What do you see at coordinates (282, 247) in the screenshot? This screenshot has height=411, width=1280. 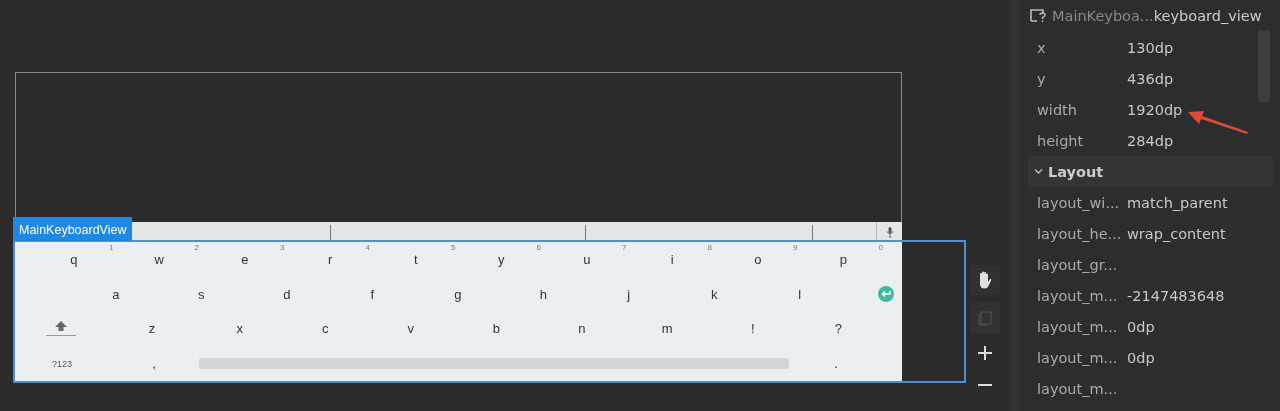 I see `key-hint: 3` at bounding box center [282, 247].